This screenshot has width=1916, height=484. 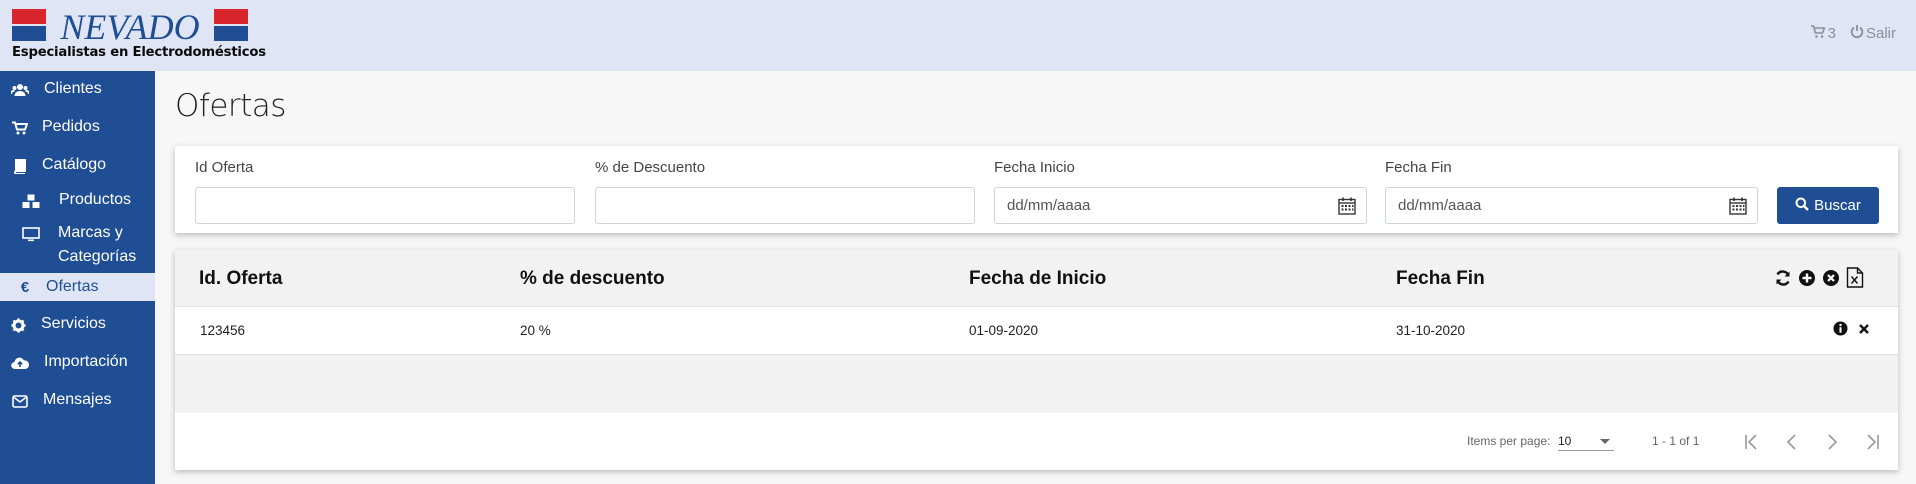 What do you see at coordinates (72, 286) in the screenshot?
I see `sidebar-item-label: Ofertas` at bounding box center [72, 286].